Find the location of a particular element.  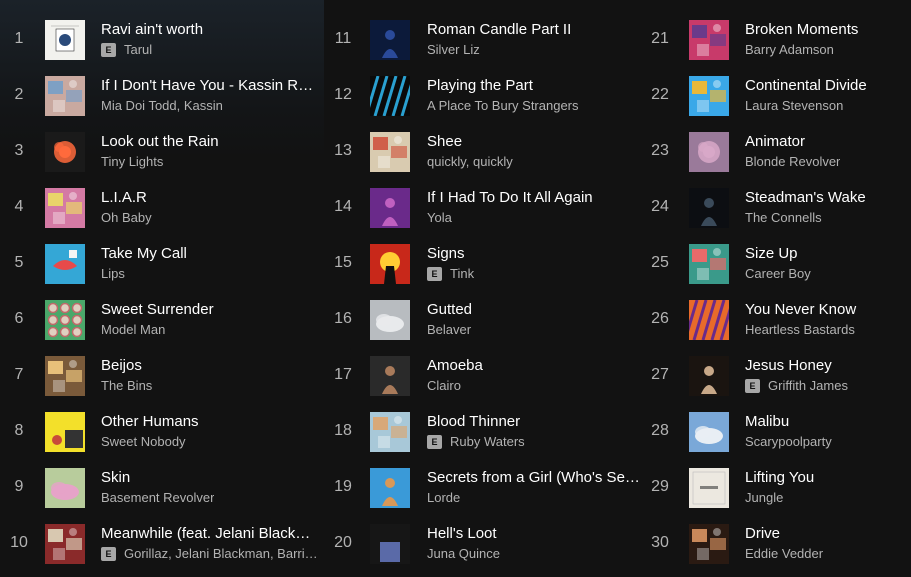

artist-link: Model Man is located at coordinates (133, 329).